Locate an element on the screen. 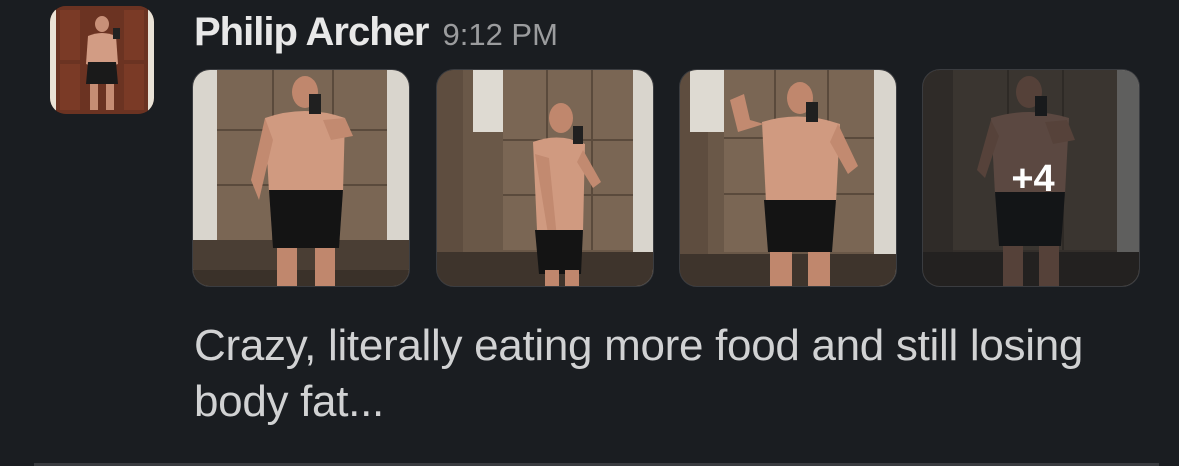 This screenshot has width=1179, height=466. message-header: Philip Archer 9:12 PM is located at coordinates (376, 36).